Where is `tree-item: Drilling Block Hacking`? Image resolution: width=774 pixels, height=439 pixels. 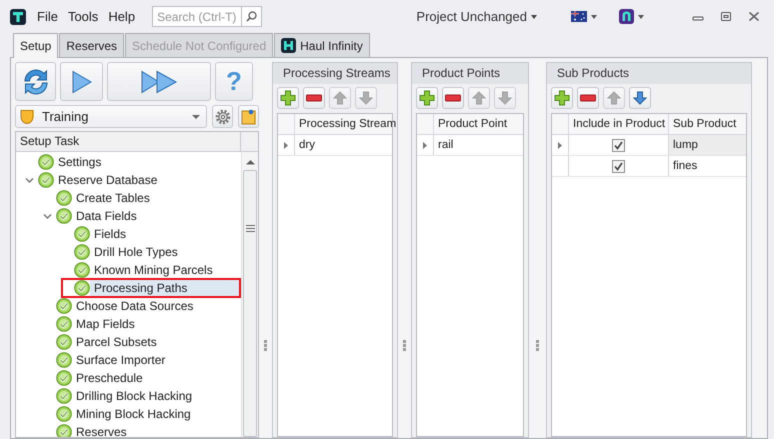 tree-item: Drilling Block Hacking is located at coordinates (134, 396).